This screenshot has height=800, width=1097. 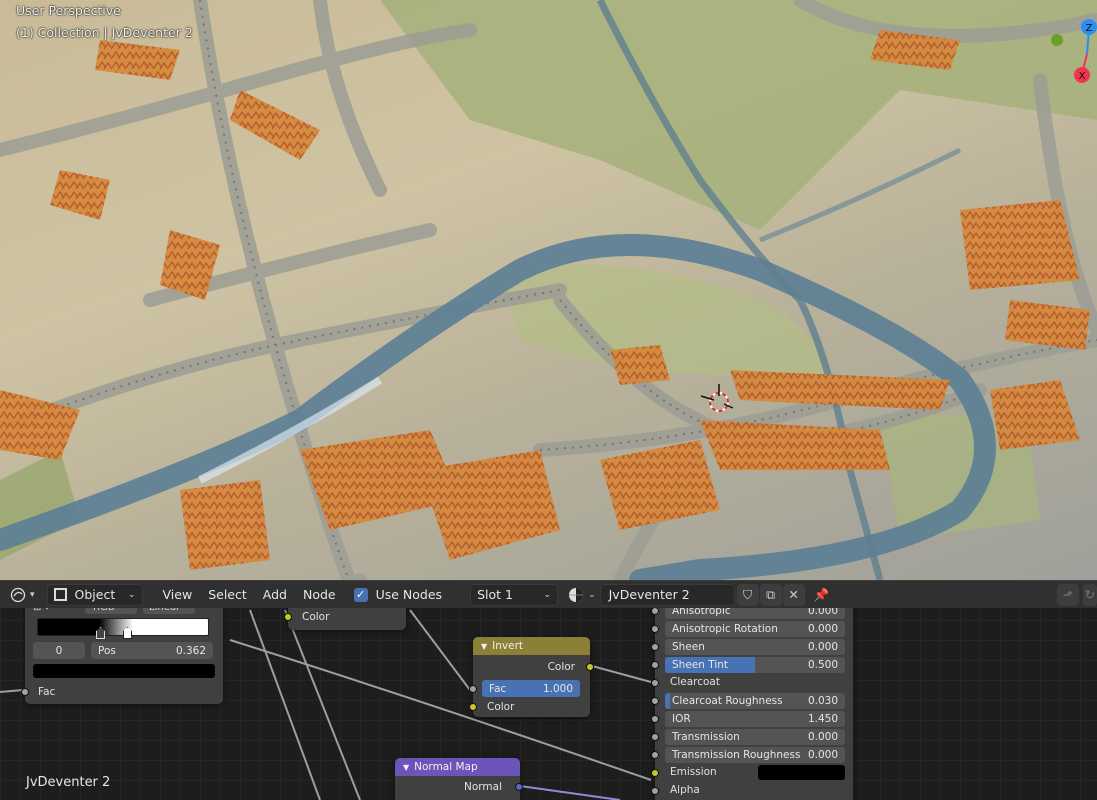 I want to click on bsdf-clearcoat-roughness-label: Clearcoat Roughness, so click(x=727, y=701).